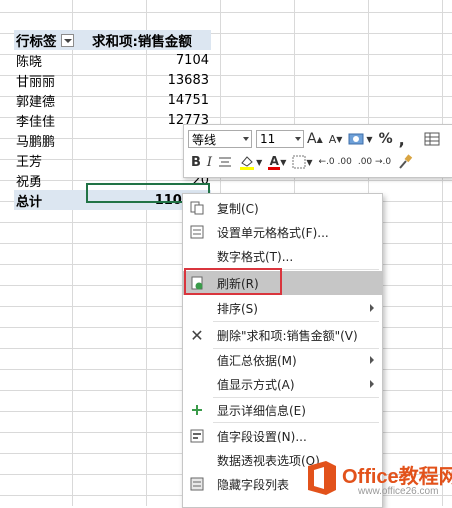 The height and width of the screenshot is (508, 452). What do you see at coordinates (280, 139) in the screenshot?
I see `font-size-select: 11` at bounding box center [280, 139].